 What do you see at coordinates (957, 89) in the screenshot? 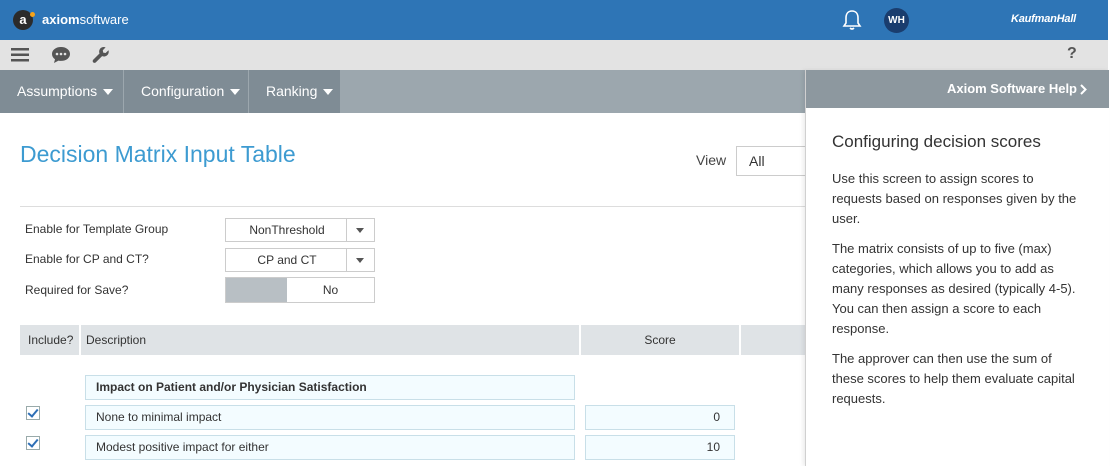
I see `help-panel-header: Axiom Software Help` at bounding box center [957, 89].